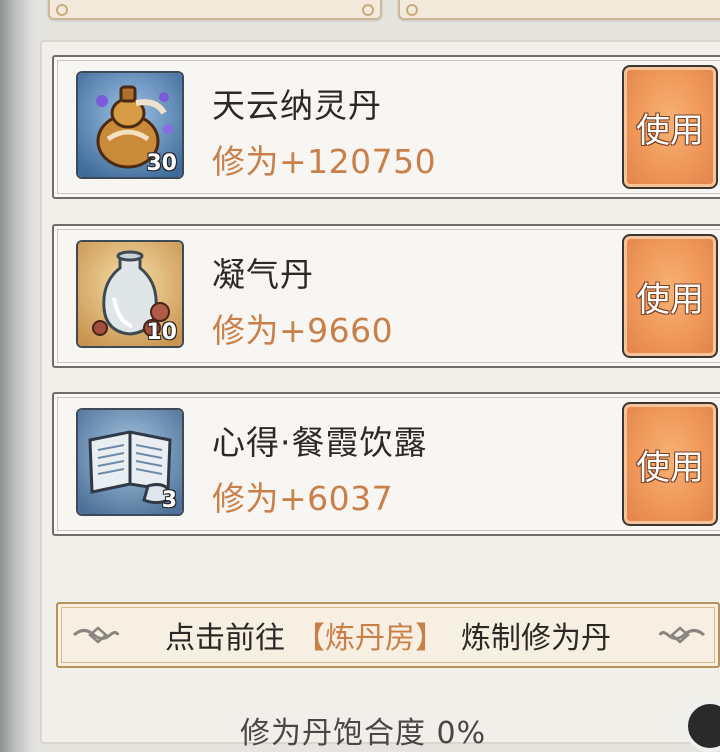  I want to click on top-tab-right, so click(559, 10).